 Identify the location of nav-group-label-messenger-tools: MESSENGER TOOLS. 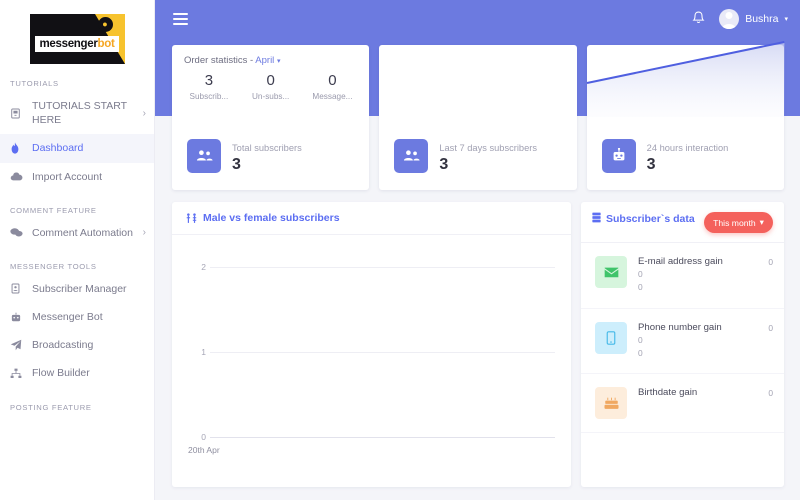
(53, 266).